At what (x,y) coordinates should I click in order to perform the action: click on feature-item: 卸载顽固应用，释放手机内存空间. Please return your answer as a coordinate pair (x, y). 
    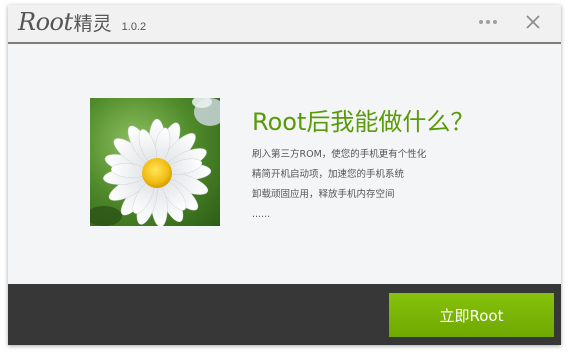
    Looking at the image, I should click on (323, 194).